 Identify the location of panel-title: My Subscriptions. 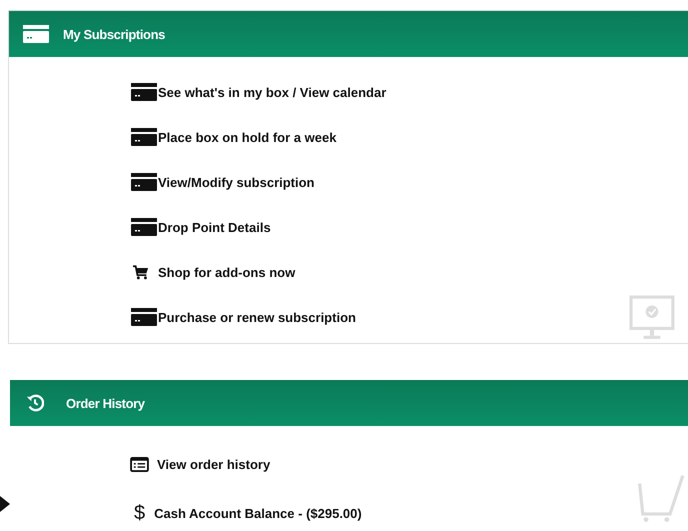
(114, 34).